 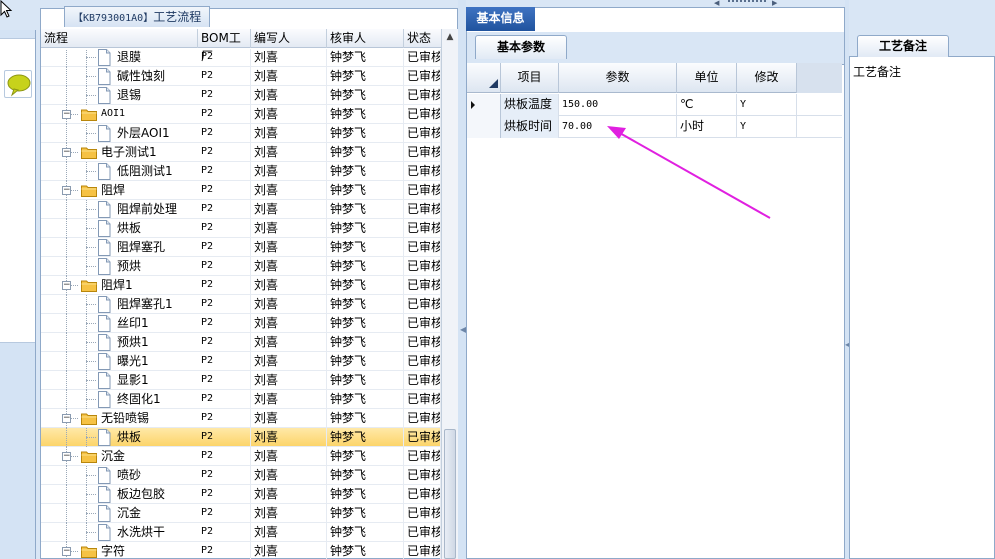 I want to click on tree-node-label: 无铅喷锡, so click(x=125, y=418).